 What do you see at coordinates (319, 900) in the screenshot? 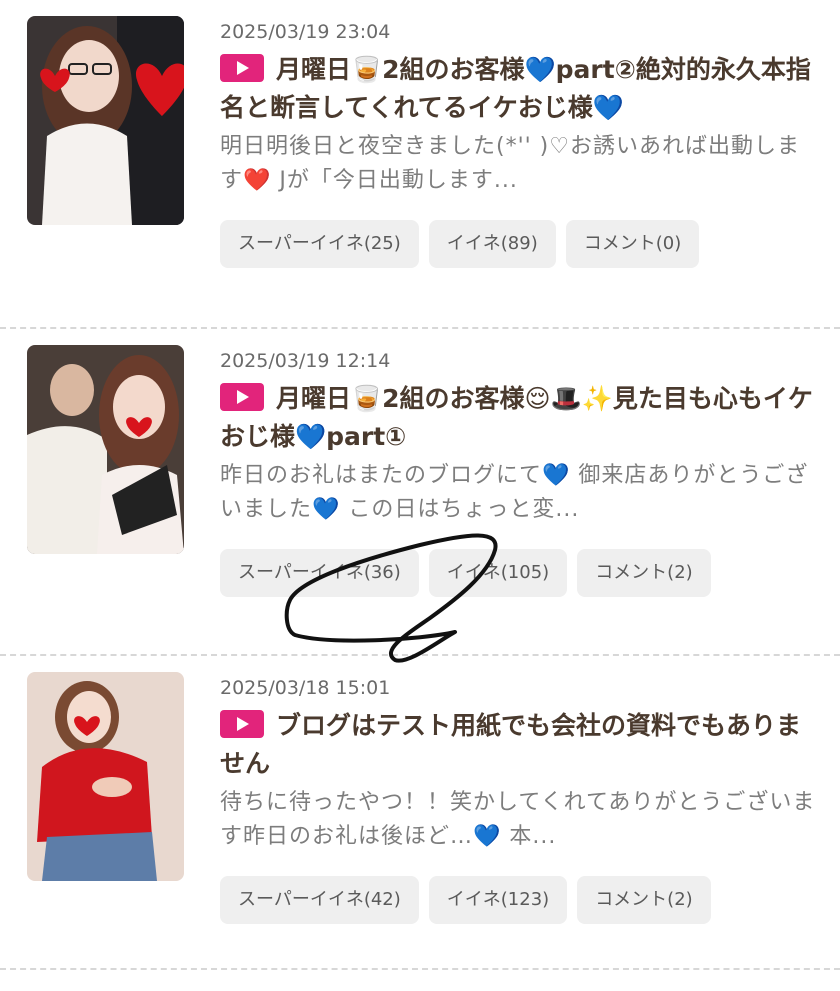
I see `super-like-button: スーパーイイネ(42)` at bounding box center [319, 900].